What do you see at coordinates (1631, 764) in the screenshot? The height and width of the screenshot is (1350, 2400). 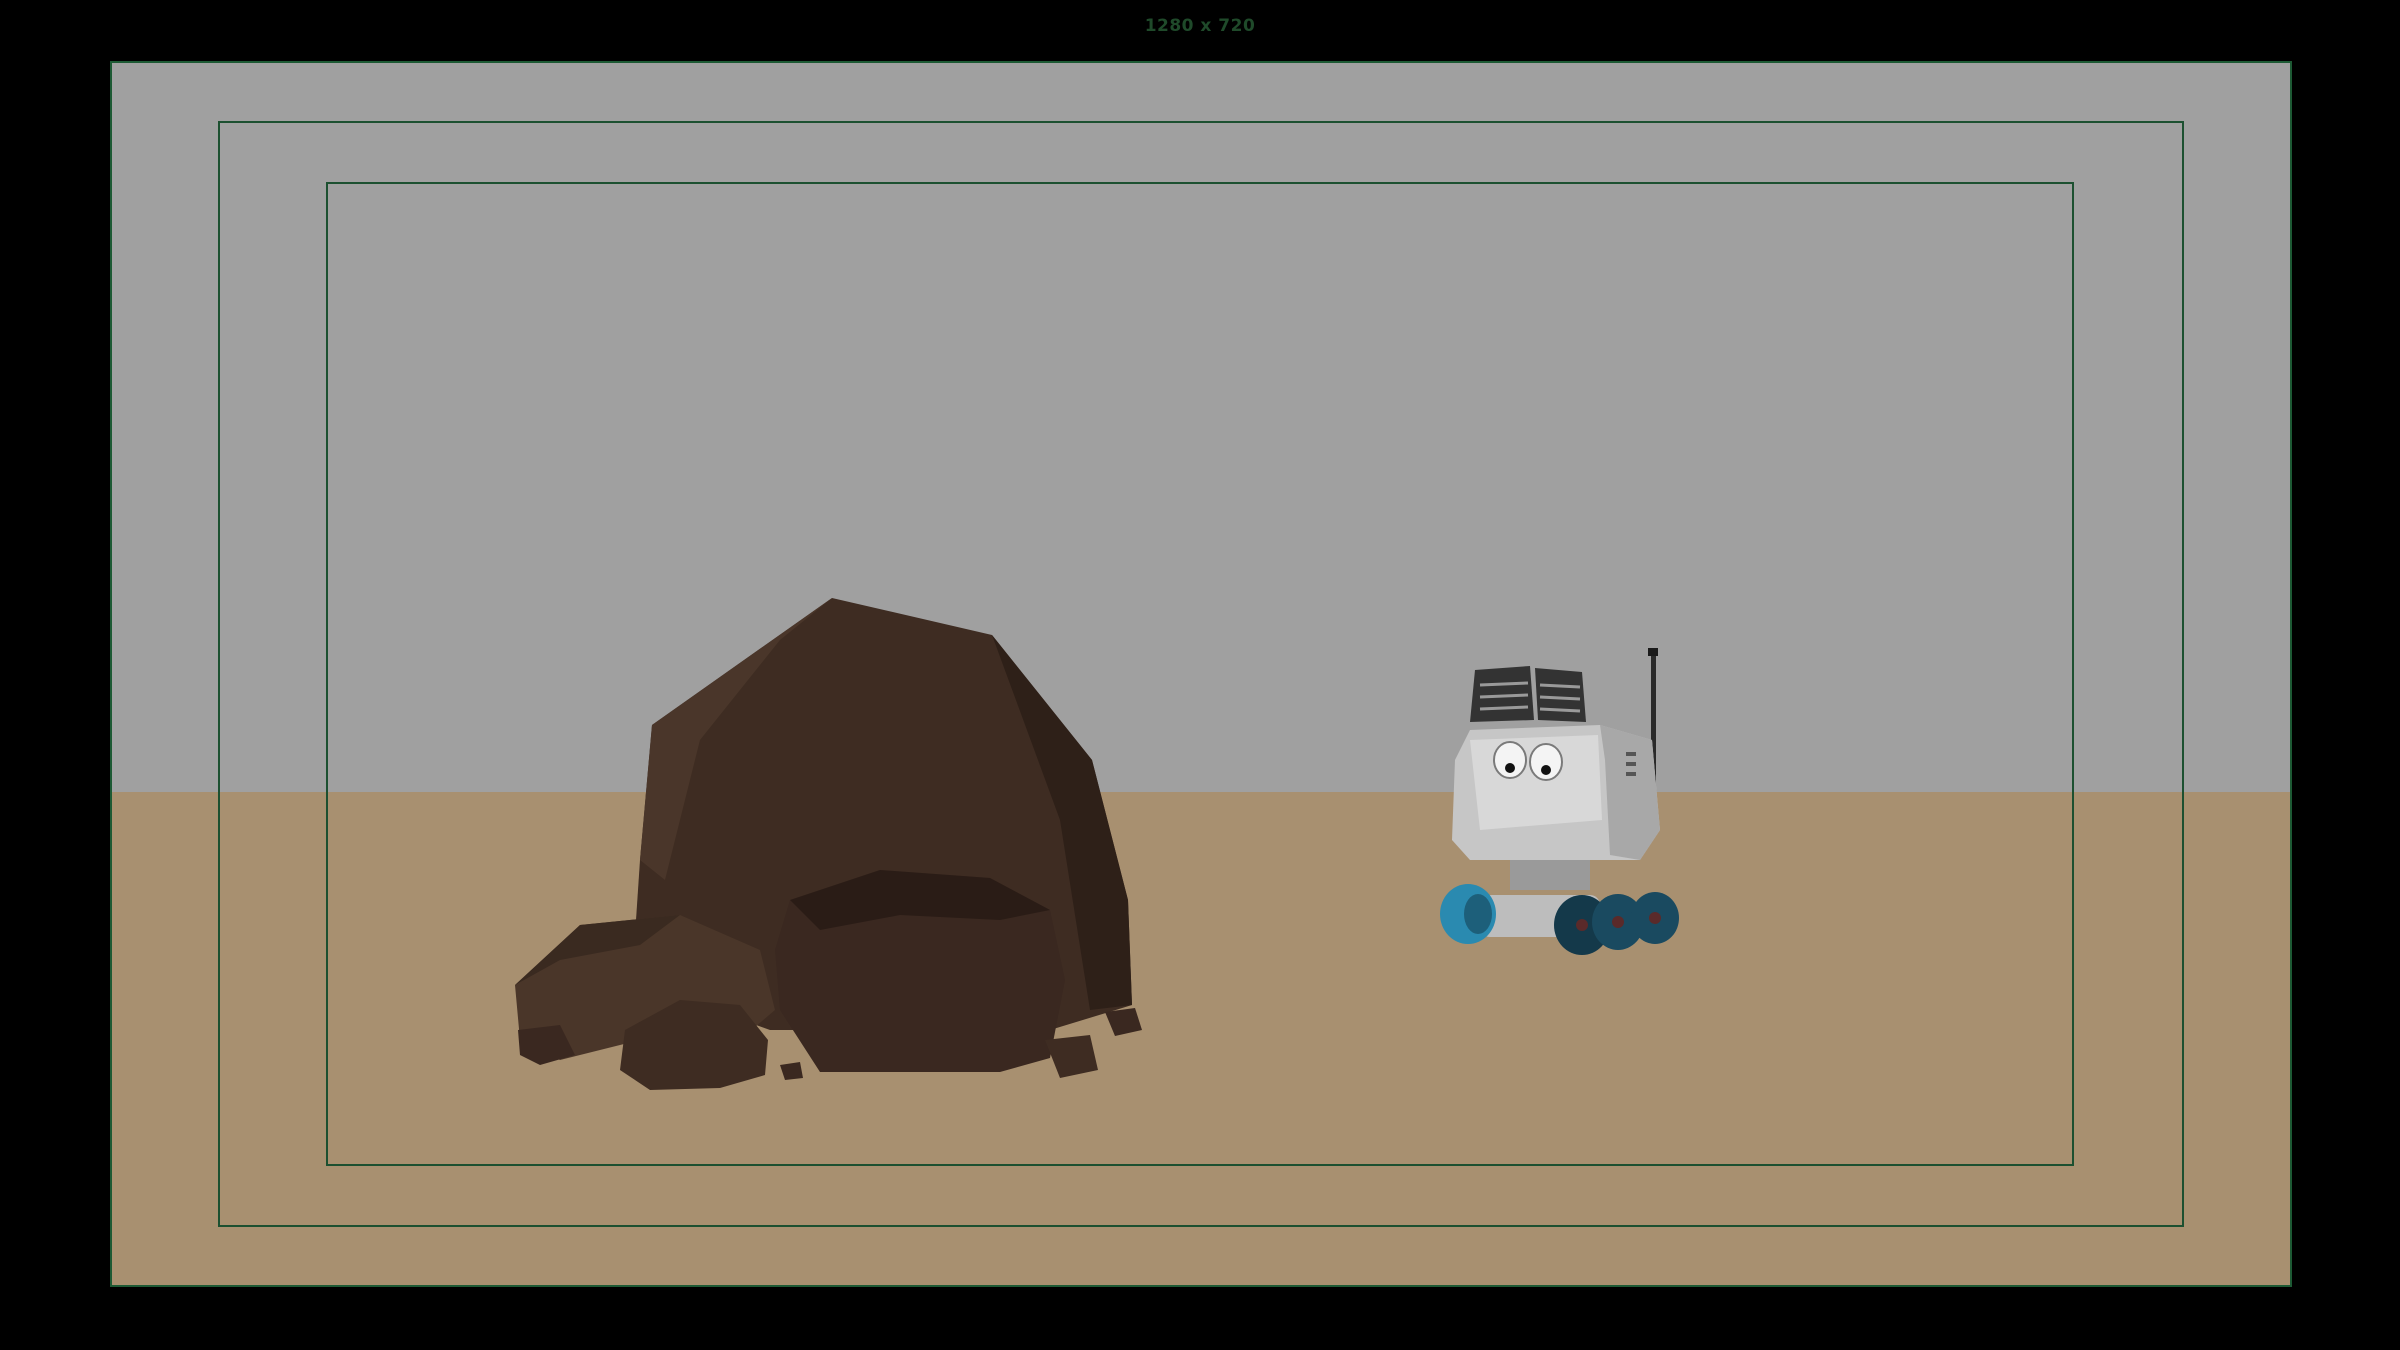 I see `robot-side-vents` at bounding box center [1631, 764].